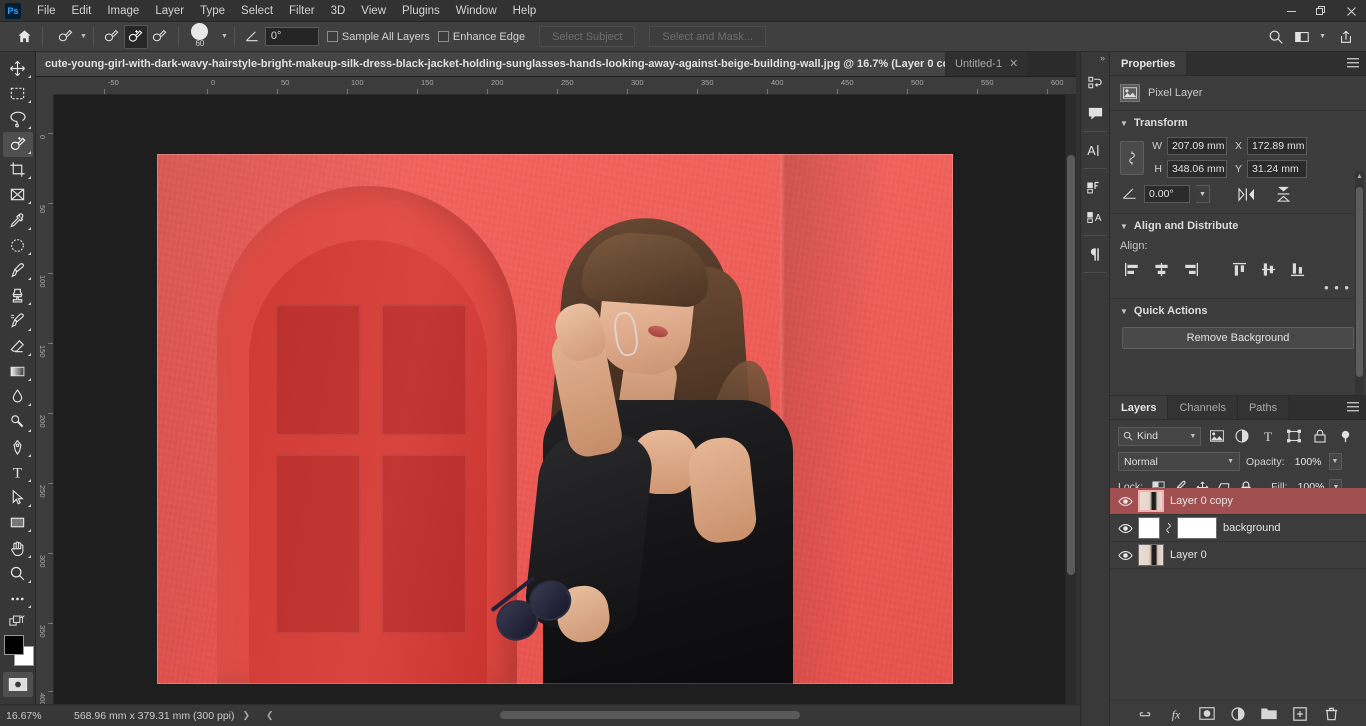 This screenshot has height=726, width=1366. Describe the element at coordinates (1095, 83) in the screenshot. I see `history-panel-icon` at that location.